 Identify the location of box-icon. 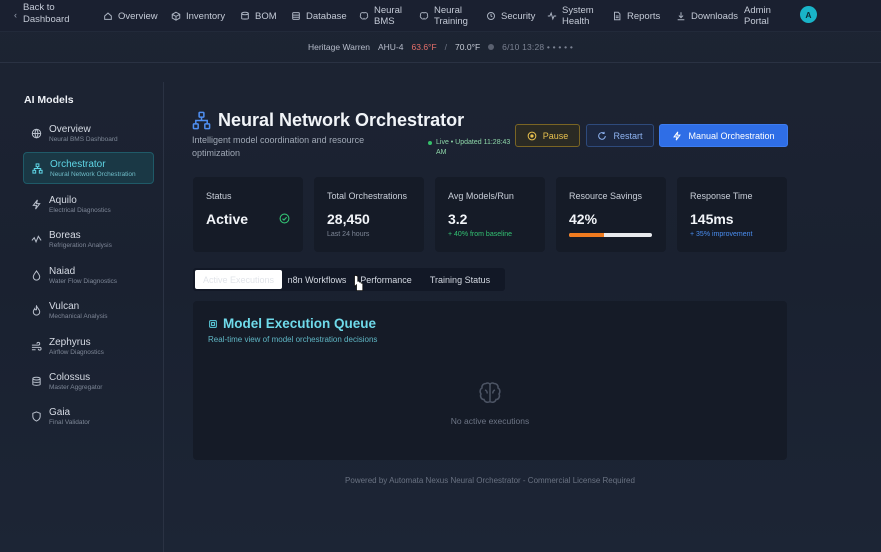
(176, 16).